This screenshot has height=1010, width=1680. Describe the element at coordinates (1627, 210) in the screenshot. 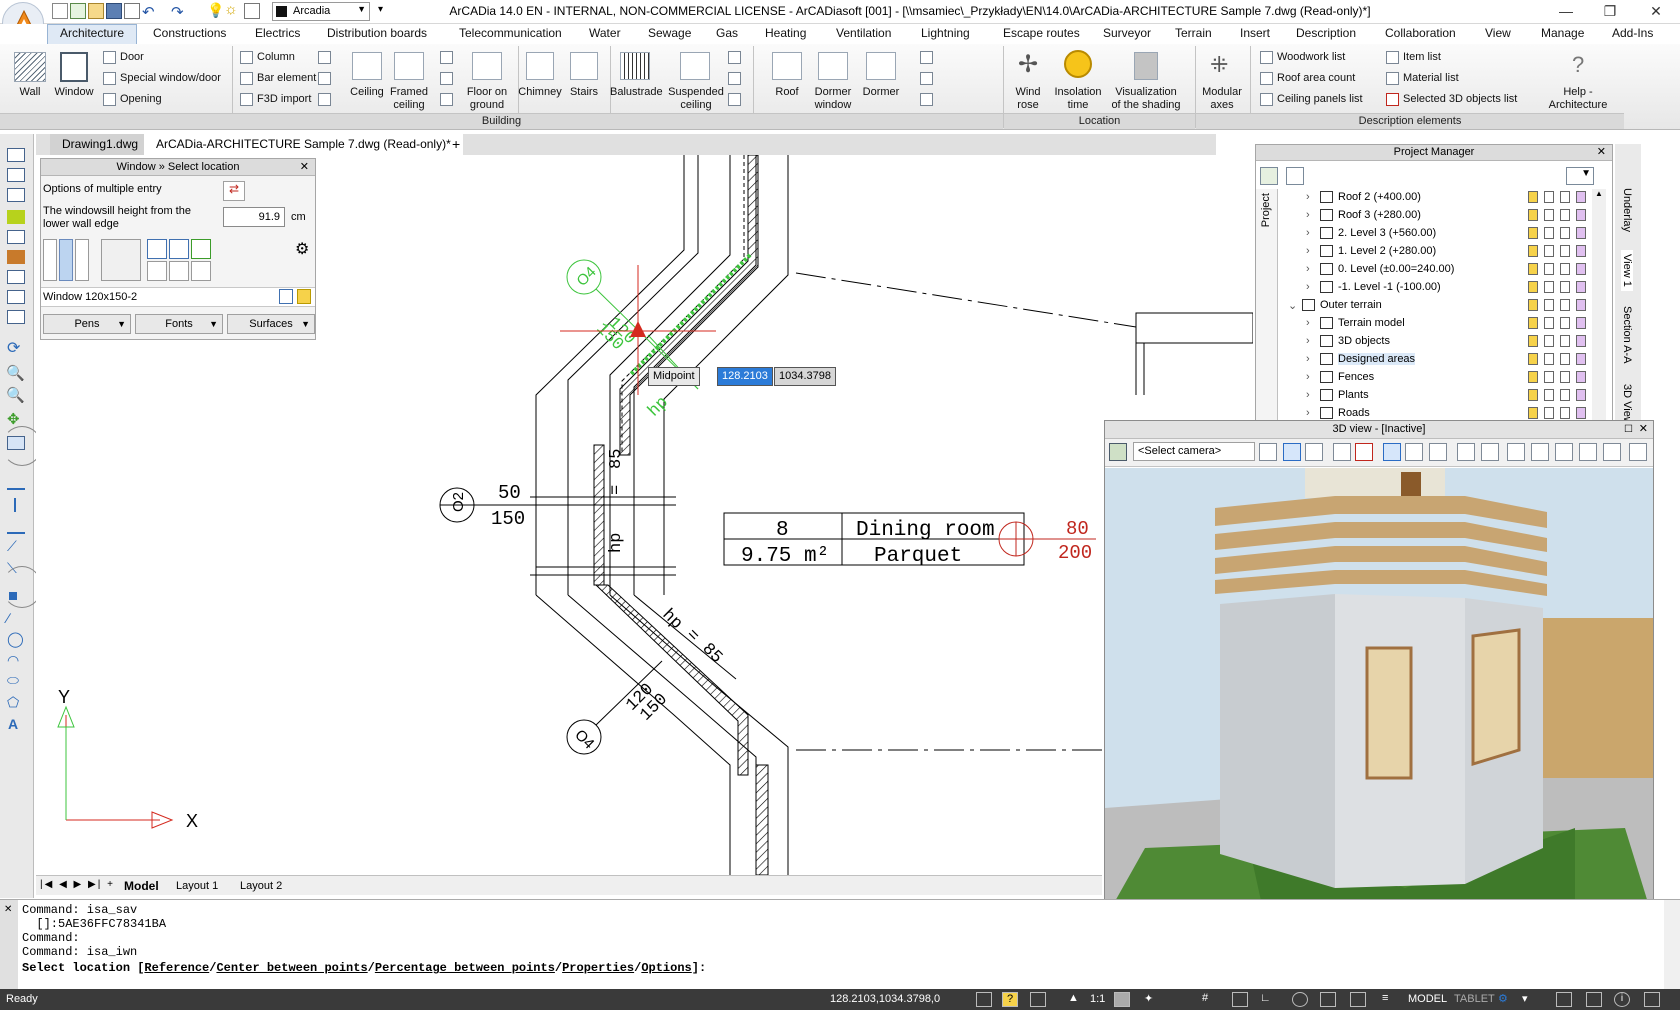

I see `tab-underlay: Underlay` at that location.